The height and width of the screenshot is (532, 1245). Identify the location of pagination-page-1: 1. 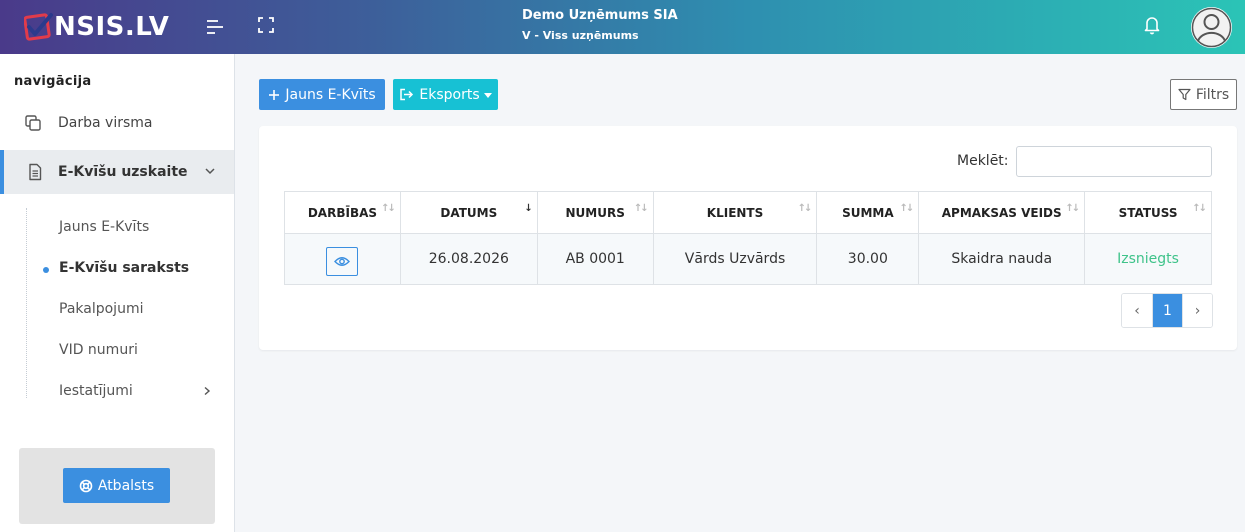
(1167, 310).